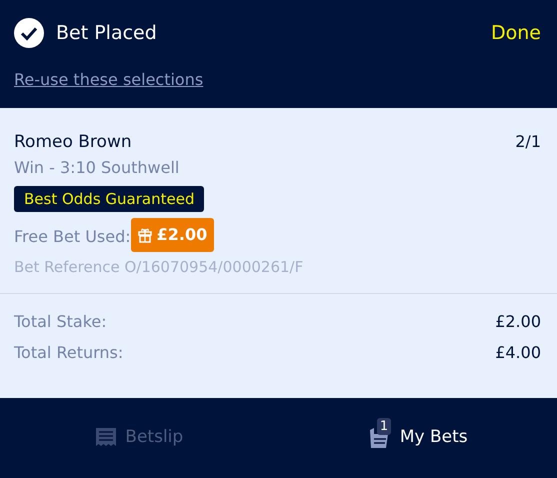 Image resolution: width=557 pixels, height=478 pixels. Describe the element at coordinates (518, 353) in the screenshot. I see `total-value: £4.00` at that location.